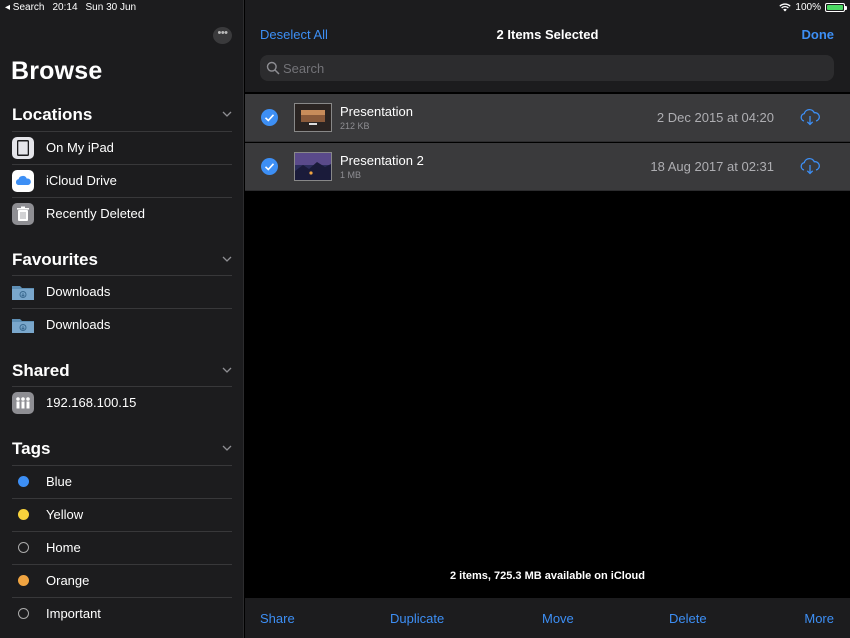  What do you see at coordinates (111, 7) in the screenshot?
I see `status-date: Sun 30 Jun` at bounding box center [111, 7].